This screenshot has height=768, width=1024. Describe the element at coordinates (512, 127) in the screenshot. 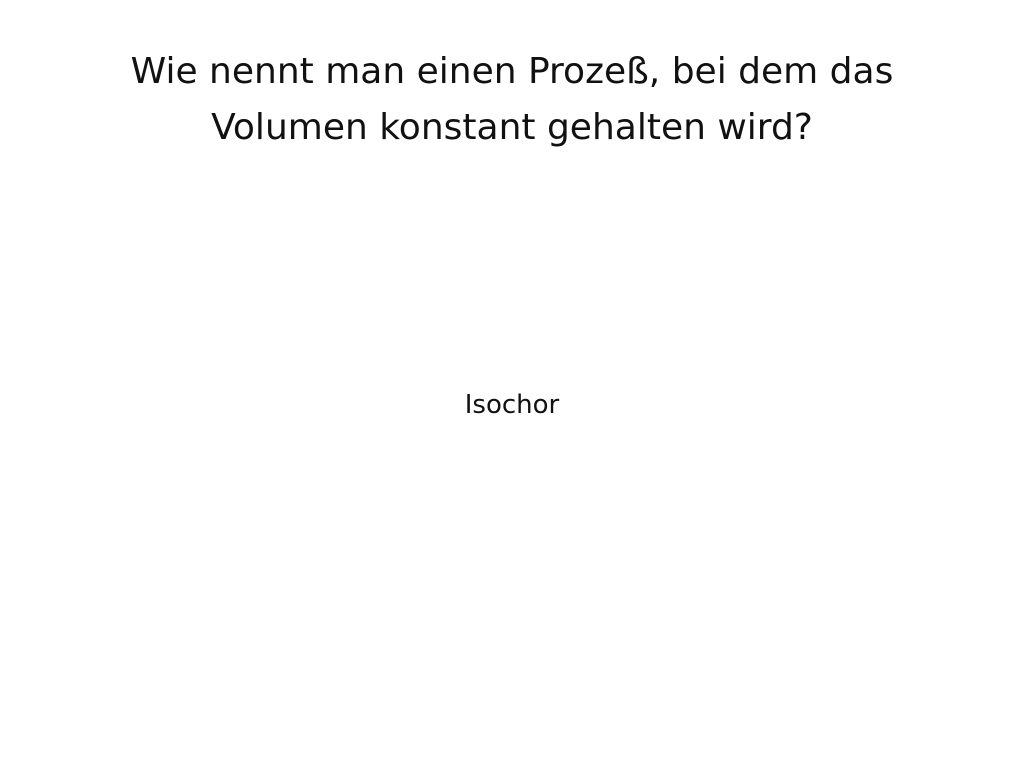

I see `question-line-2: Volumen konstant gehalten wird?` at that location.